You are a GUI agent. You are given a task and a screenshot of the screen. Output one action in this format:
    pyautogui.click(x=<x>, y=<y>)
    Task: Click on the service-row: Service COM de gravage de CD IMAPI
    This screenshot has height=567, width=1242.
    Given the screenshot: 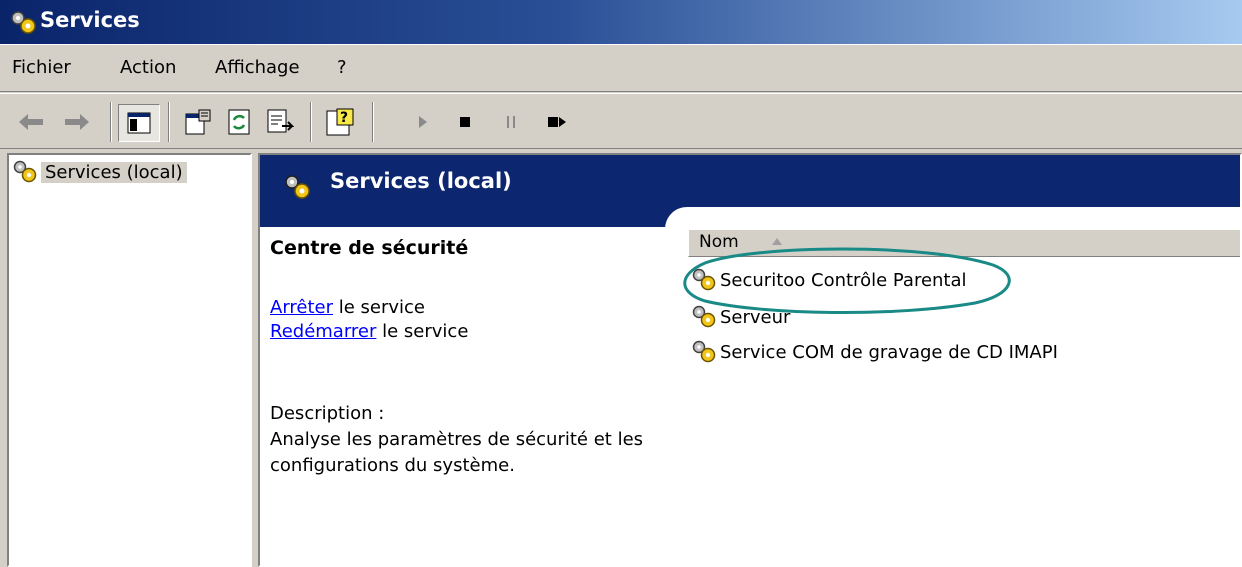 What is the action you would take?
    pyautogui.click(x=874, y=352)
    